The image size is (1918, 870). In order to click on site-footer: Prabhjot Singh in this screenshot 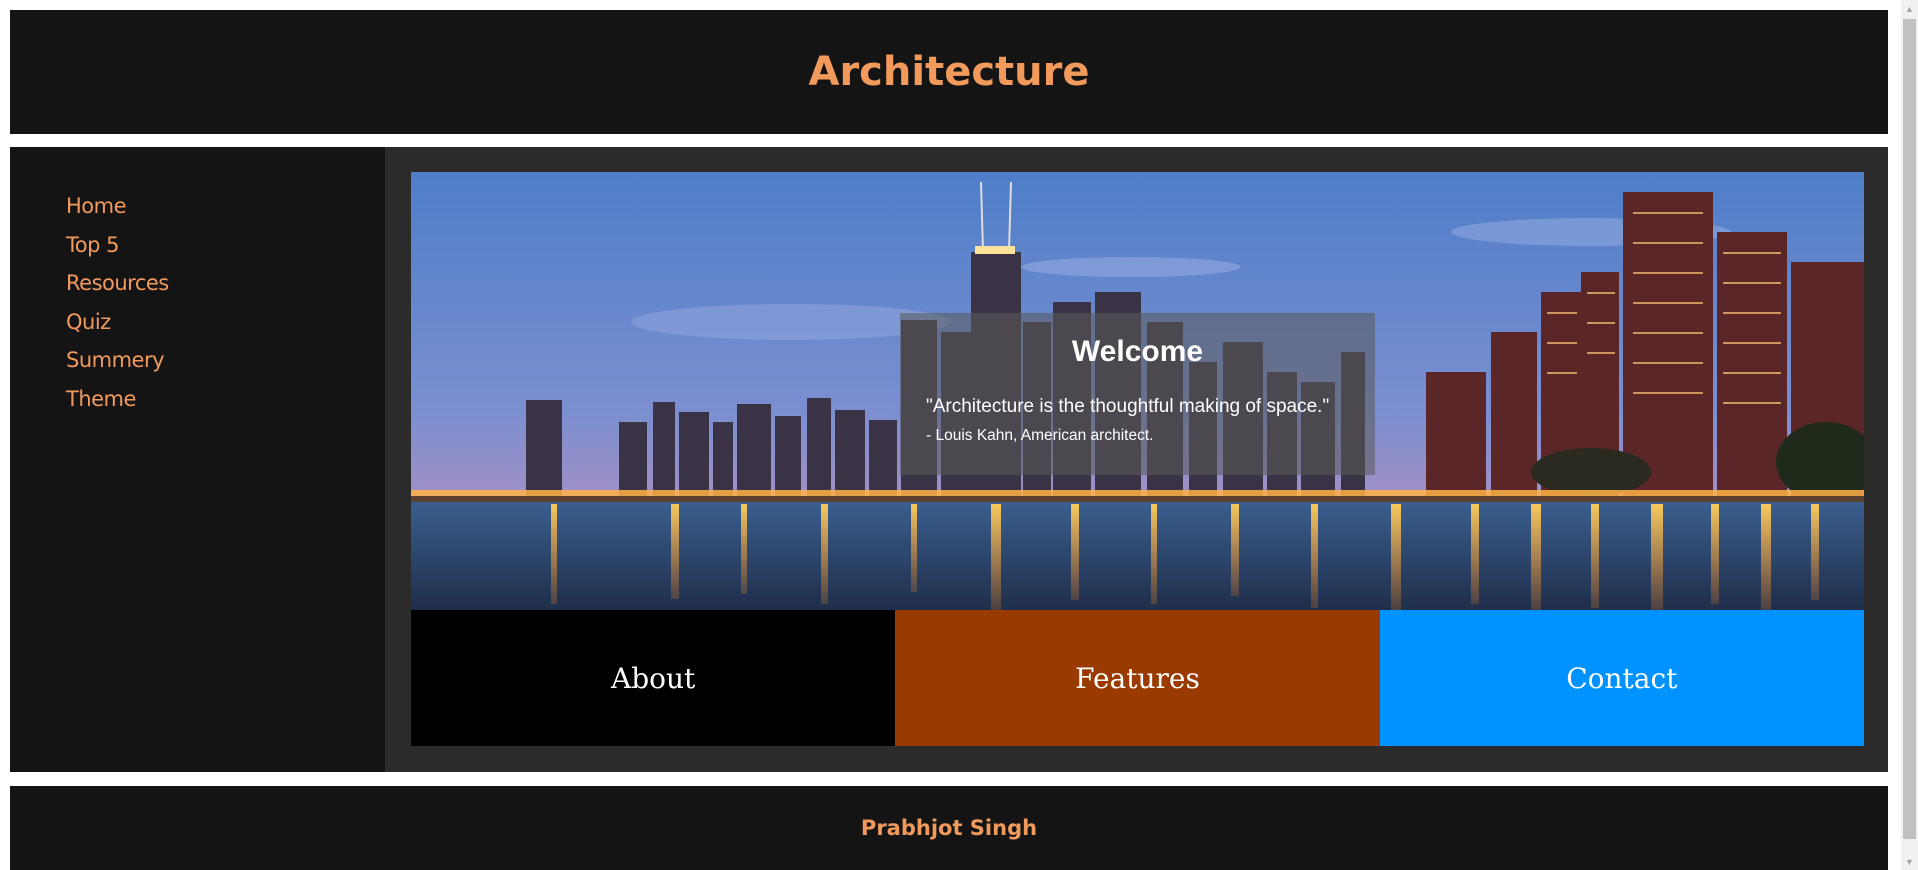, I will do `click(949, 828)`.